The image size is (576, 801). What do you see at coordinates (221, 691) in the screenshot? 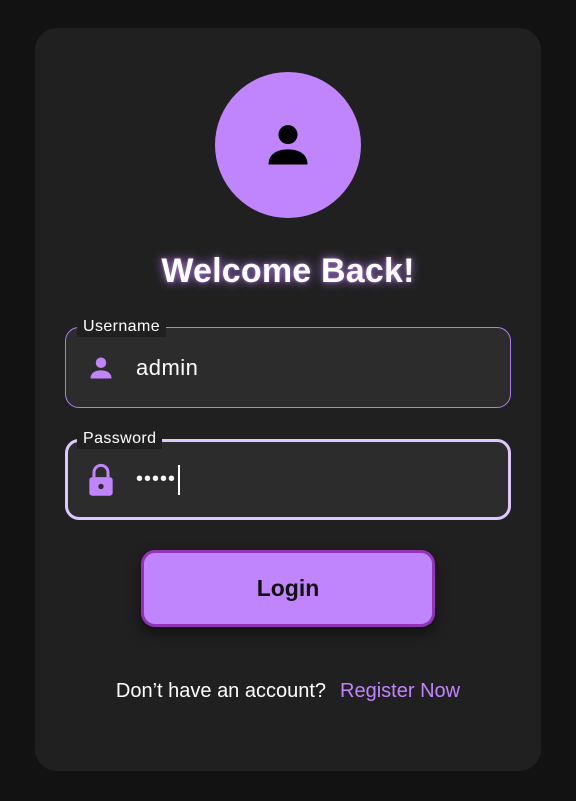
I see `register-prompt-text: Don’t have an account?` at bounding box center [221, 691].